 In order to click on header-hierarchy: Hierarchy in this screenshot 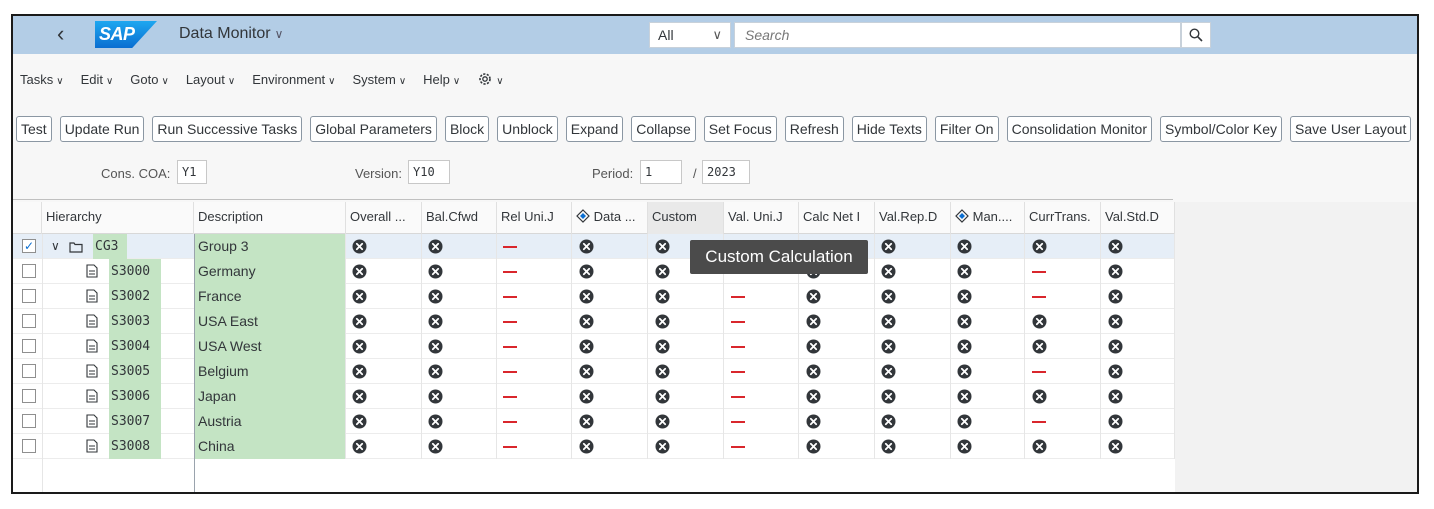, I will do `click(118, 218)`.